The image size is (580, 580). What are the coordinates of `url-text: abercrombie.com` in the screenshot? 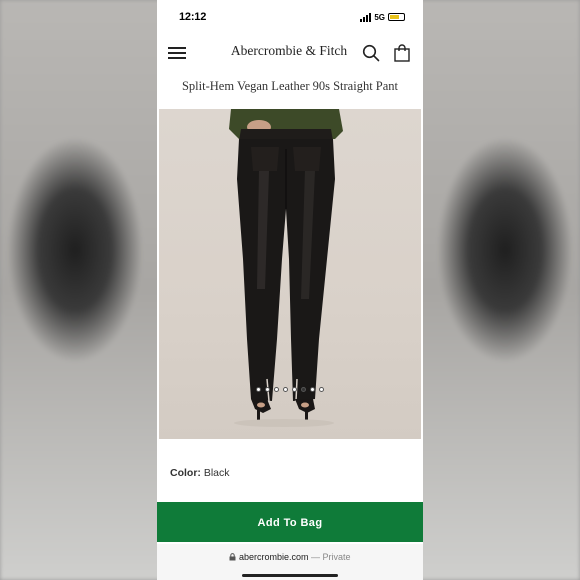 It's located at (273, 557).